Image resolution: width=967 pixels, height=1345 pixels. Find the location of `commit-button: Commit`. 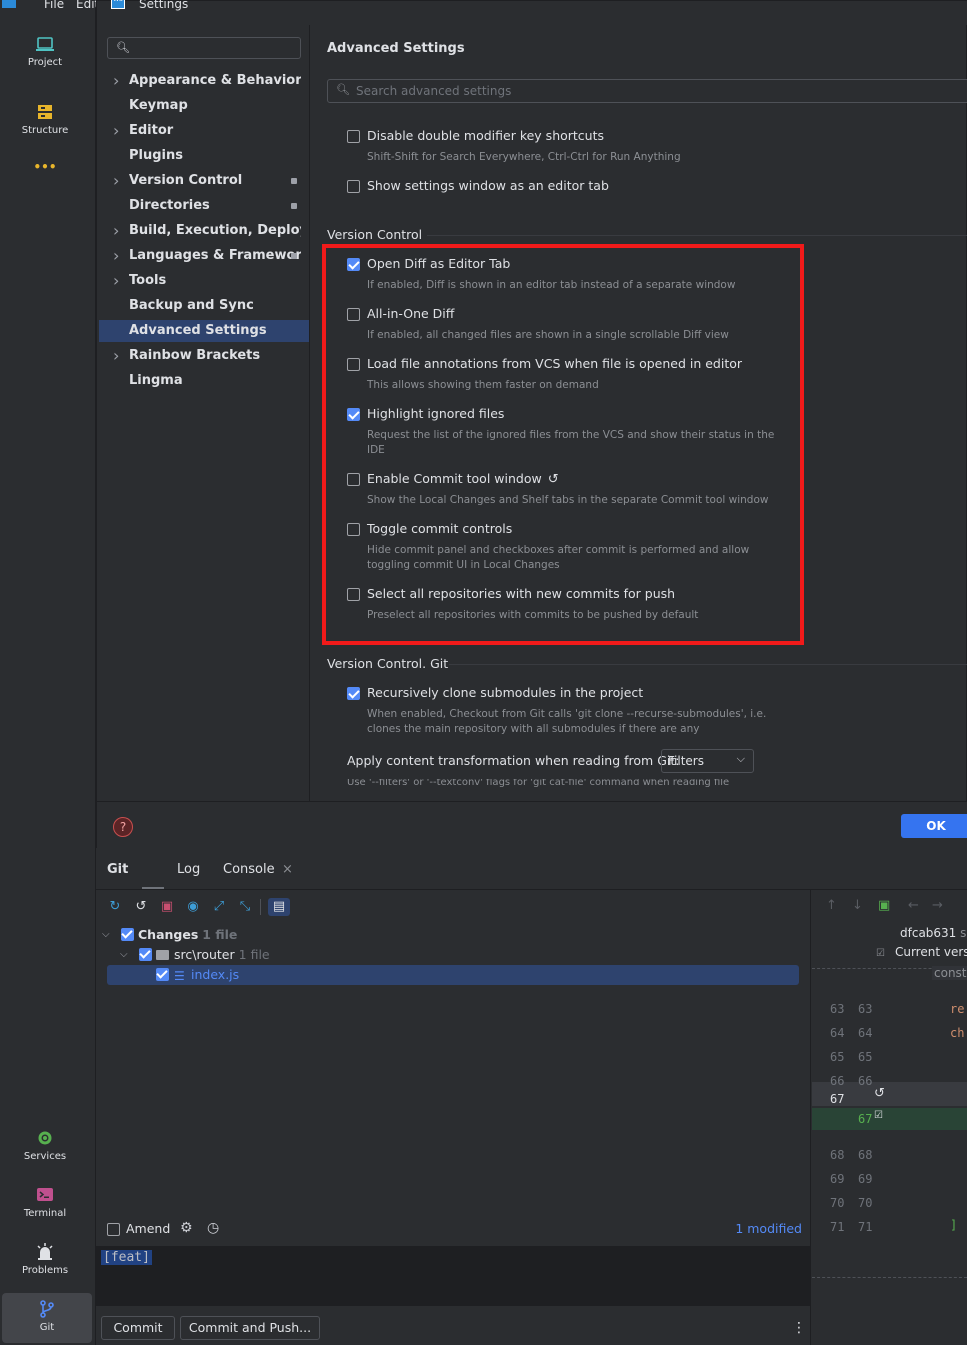

commit-button: Commit is located at coordinates (138, 1328).